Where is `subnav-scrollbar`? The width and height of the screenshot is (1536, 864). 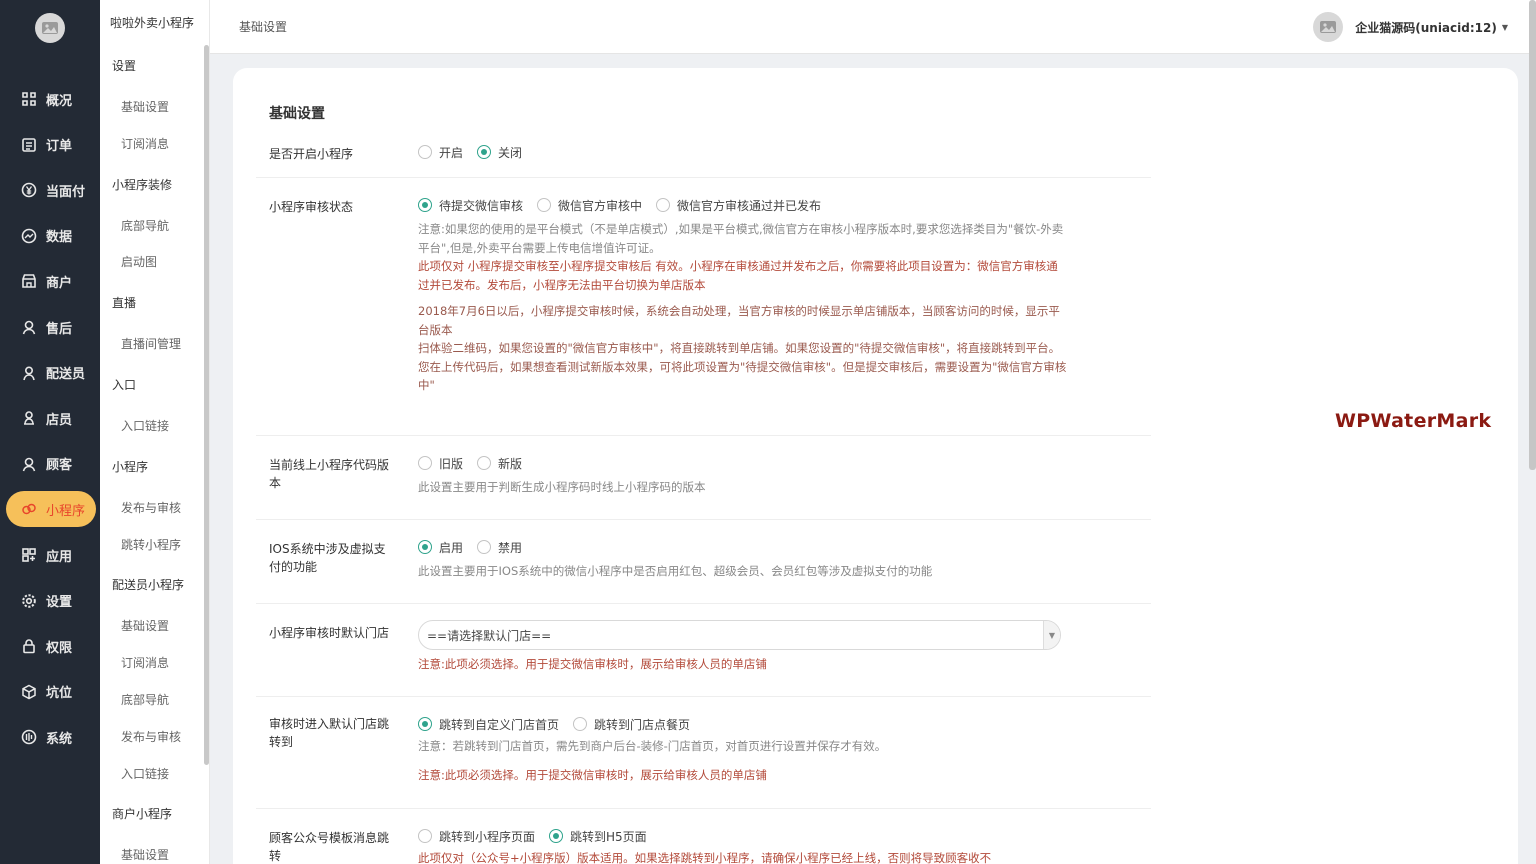
subnav-scrollbar is located at coordinates (206, 405).